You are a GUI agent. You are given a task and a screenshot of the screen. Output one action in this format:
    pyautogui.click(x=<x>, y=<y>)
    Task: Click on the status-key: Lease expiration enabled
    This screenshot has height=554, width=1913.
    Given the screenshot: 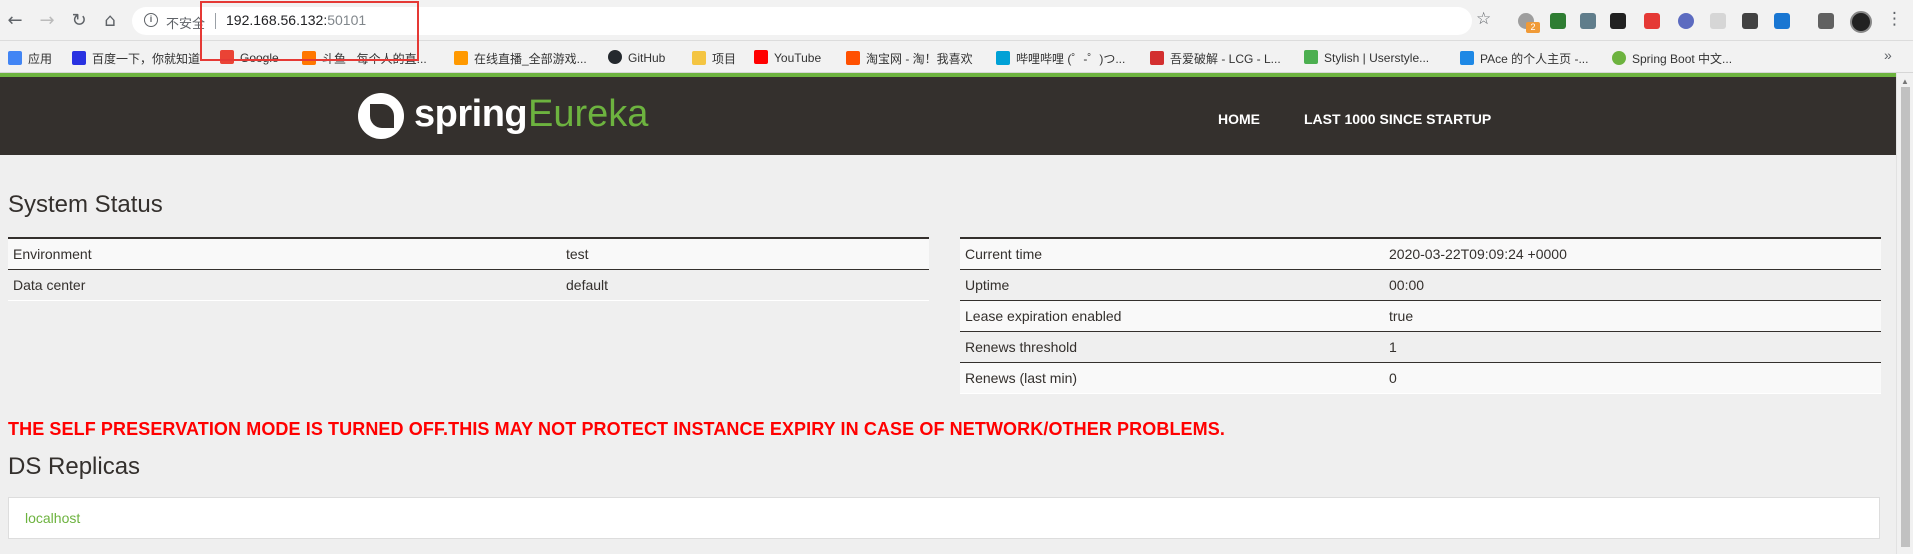 What is the action you would take?
    pyautogui.click(x=1172, y=315)
    